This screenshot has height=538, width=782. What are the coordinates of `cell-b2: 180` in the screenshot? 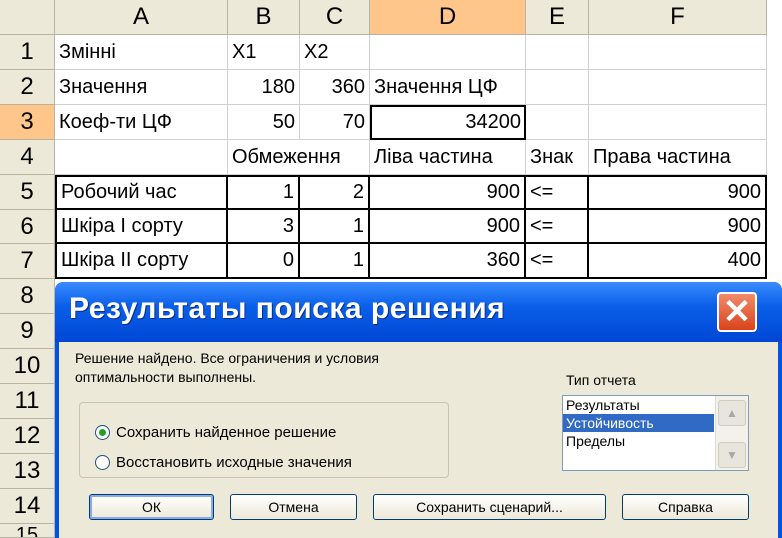 It's located at (264, 87).